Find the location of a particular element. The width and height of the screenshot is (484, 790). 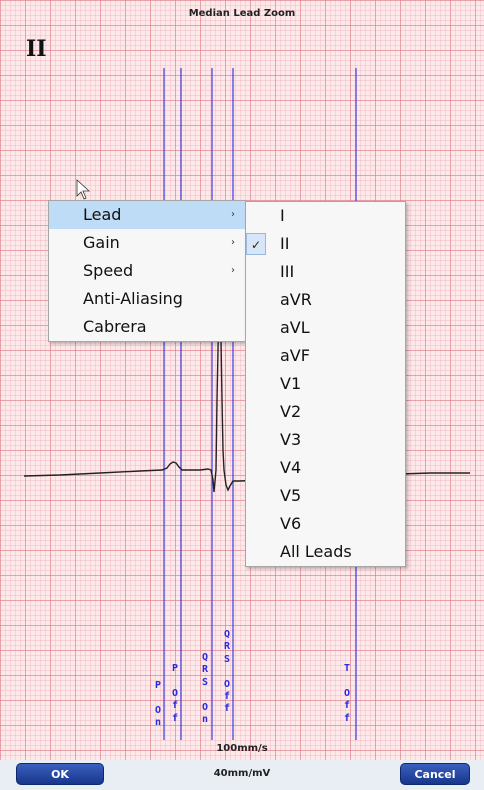

menu-item-label: Cabrera is located at coordinates (115, 326).